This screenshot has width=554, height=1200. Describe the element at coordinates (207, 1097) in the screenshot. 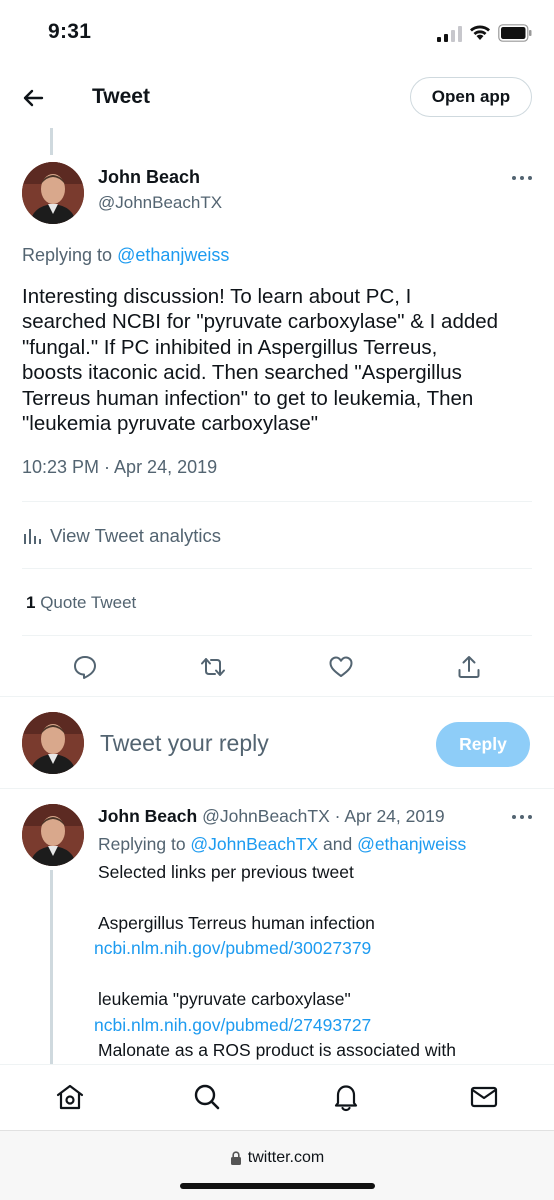

I see `search-icon` at that location.